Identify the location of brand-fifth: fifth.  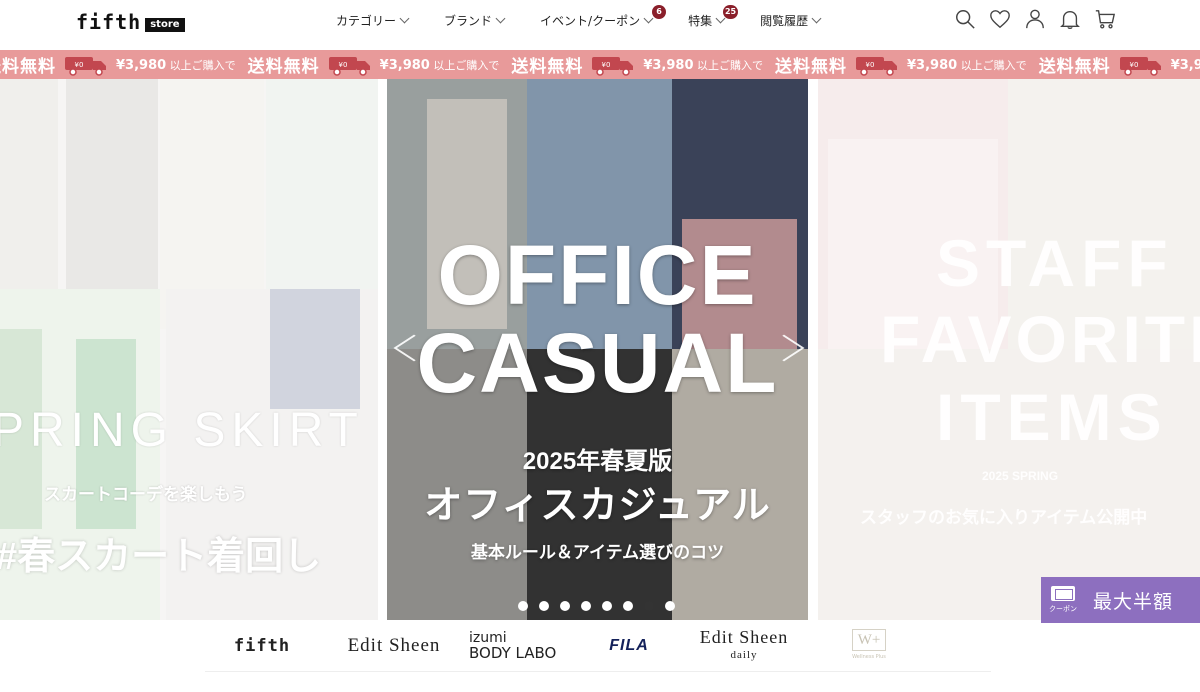
(262, 646).